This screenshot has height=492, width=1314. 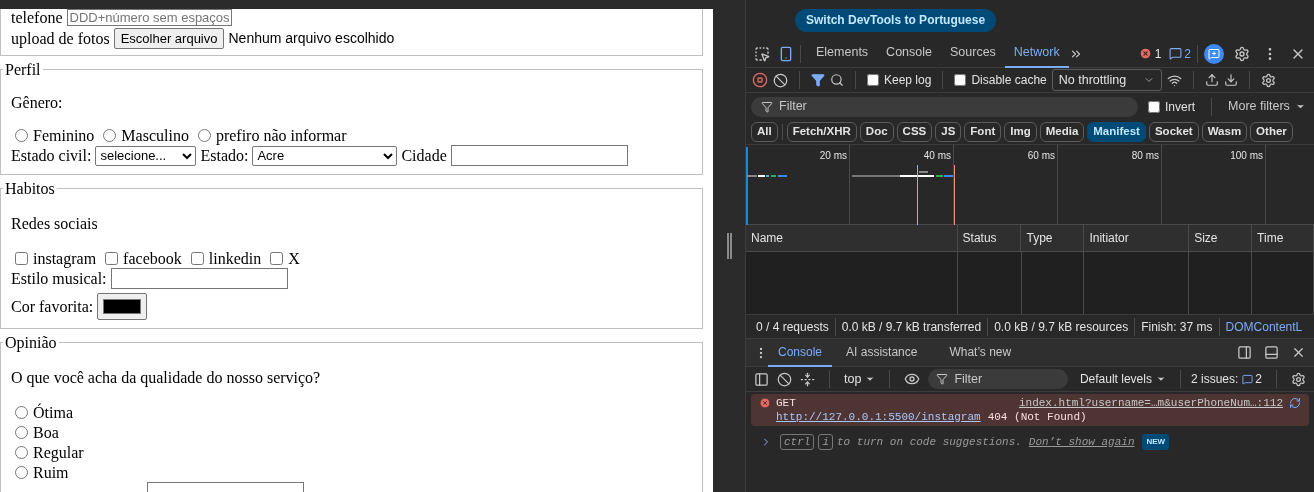 What do you see at coordinates (896, 20) in the screenshot?
I see `language-switch-button: Switch DevTools to Portuguese` at bounding box center [896, 20].